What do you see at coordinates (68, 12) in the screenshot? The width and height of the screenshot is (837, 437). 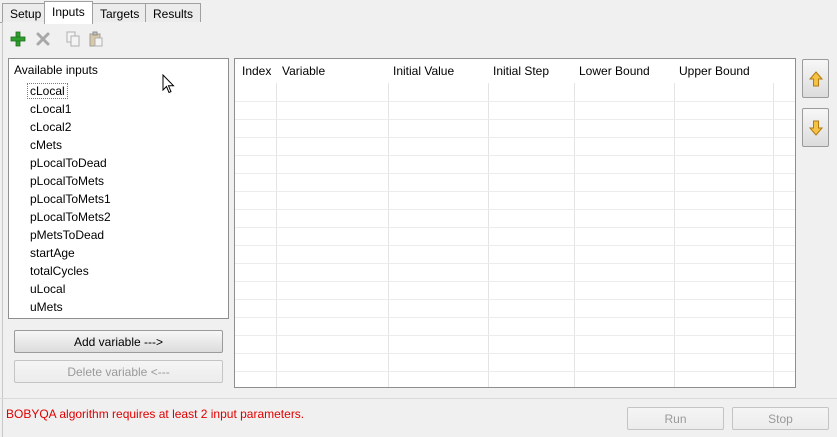 I see `tab-inputs: Inputs` at bounding box center [68, 12].